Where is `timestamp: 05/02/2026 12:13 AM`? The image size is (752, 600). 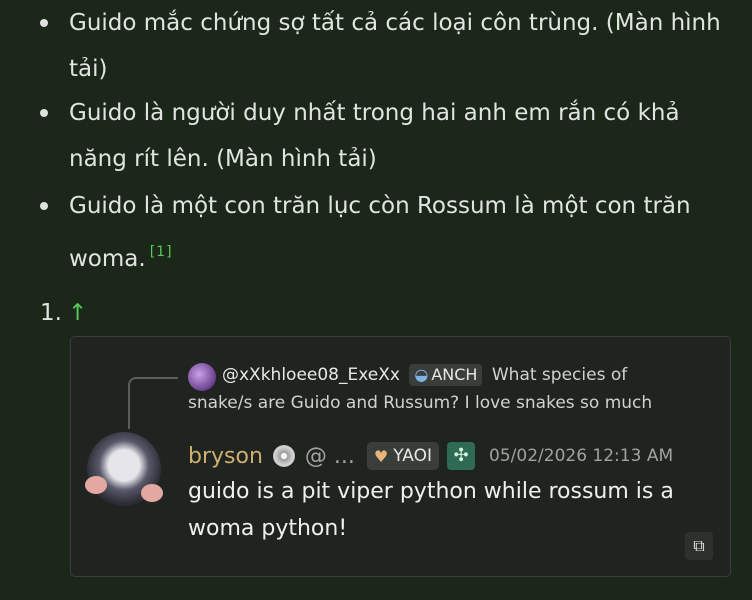
timestamp: 05/02/2026 12:13 AM is located at coordinates (581, 456).